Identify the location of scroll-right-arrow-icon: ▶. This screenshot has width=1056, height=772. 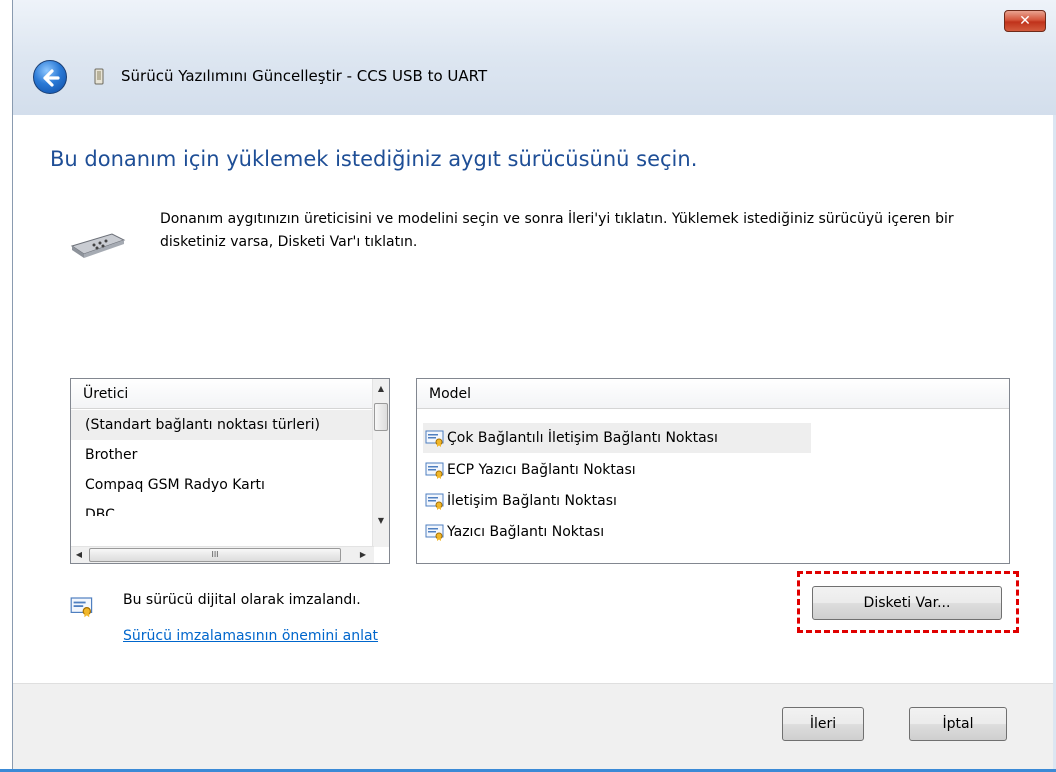
(363, 555).